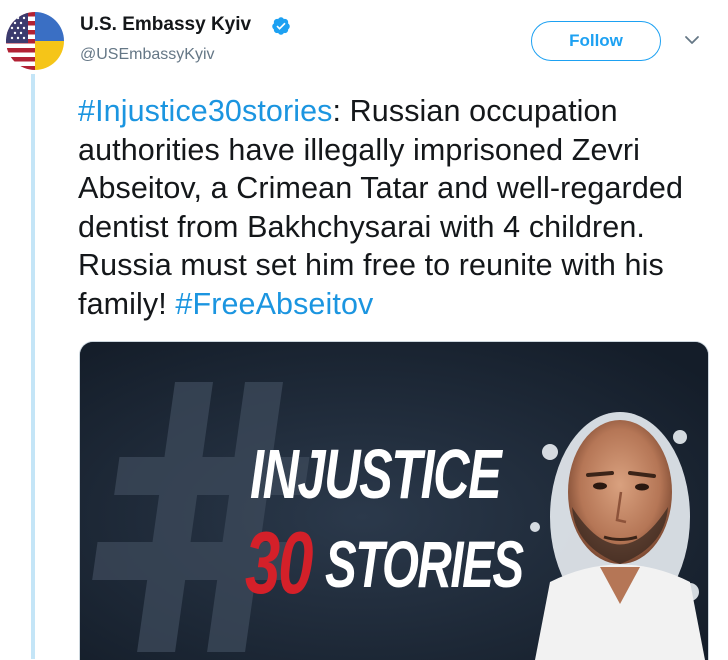  Describe the element at coordinates (424, 564) in the screenshot. I see `media-title-stories: STORIES` at that location.